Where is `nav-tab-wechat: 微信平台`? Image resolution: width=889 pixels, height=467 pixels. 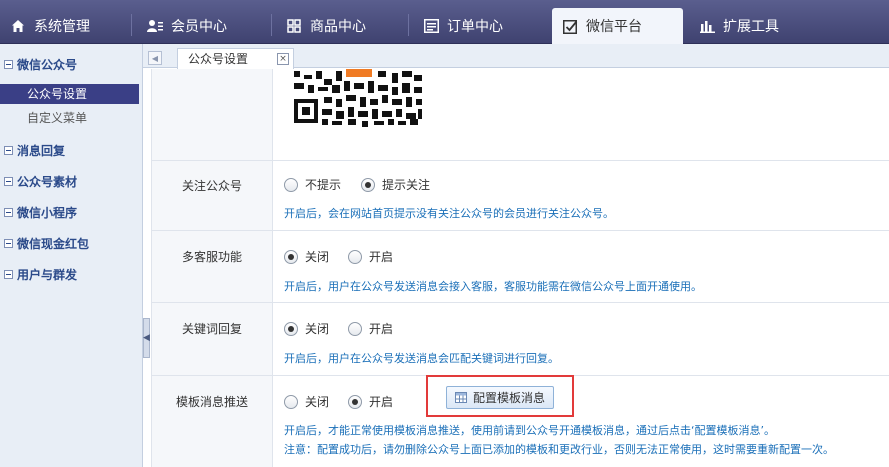 nav-tab-wechat: 微信平台 is located at coordinates (617, 26).